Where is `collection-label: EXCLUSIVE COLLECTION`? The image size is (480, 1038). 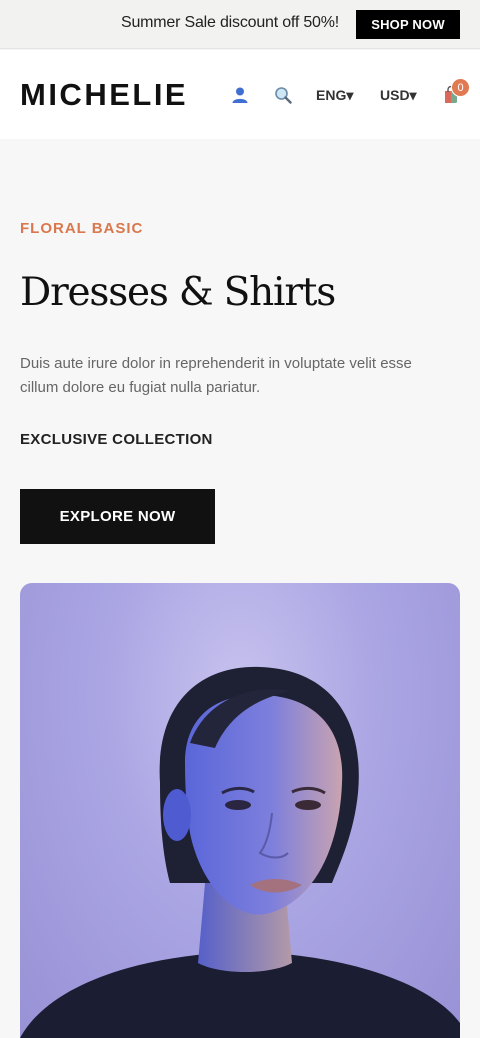
collection-label: EXCLUSIVE COLLECTION is located at coordinates (116, 439).